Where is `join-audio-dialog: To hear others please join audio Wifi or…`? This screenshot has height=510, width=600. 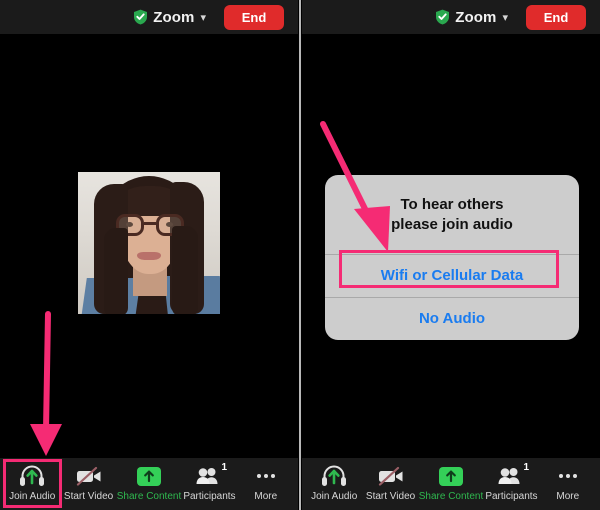
join-audio-dialog: To hear others please join audio Wifi or… is located at coordinates (452, 257).